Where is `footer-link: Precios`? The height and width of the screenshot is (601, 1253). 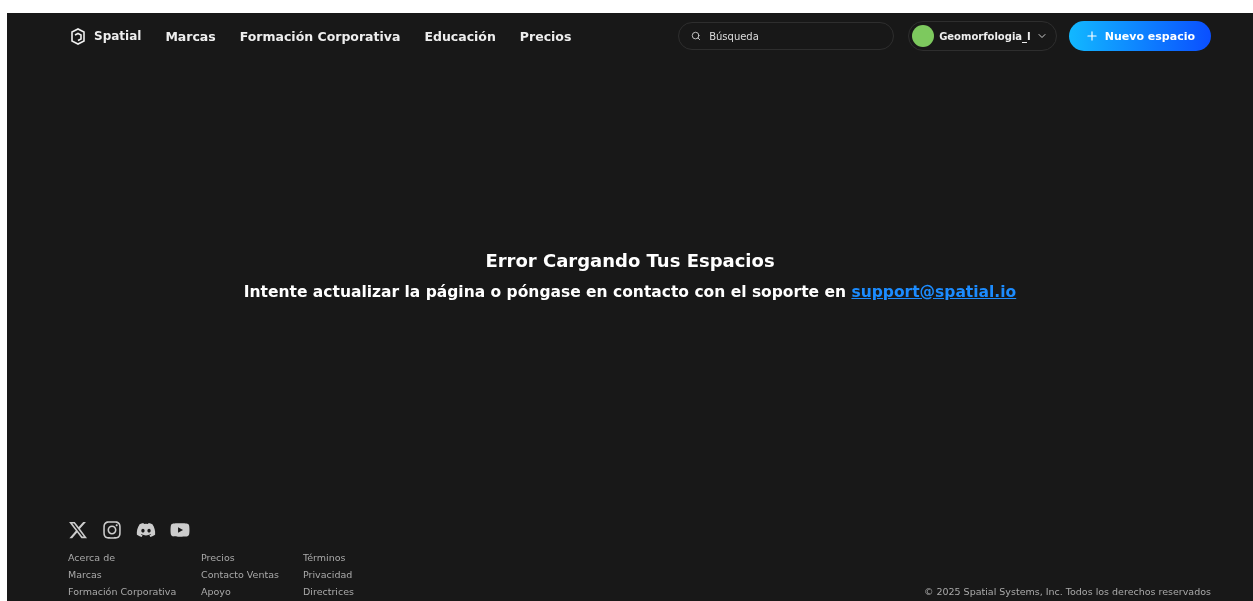 footer-link: Precios is located at coordinates (252, 557).